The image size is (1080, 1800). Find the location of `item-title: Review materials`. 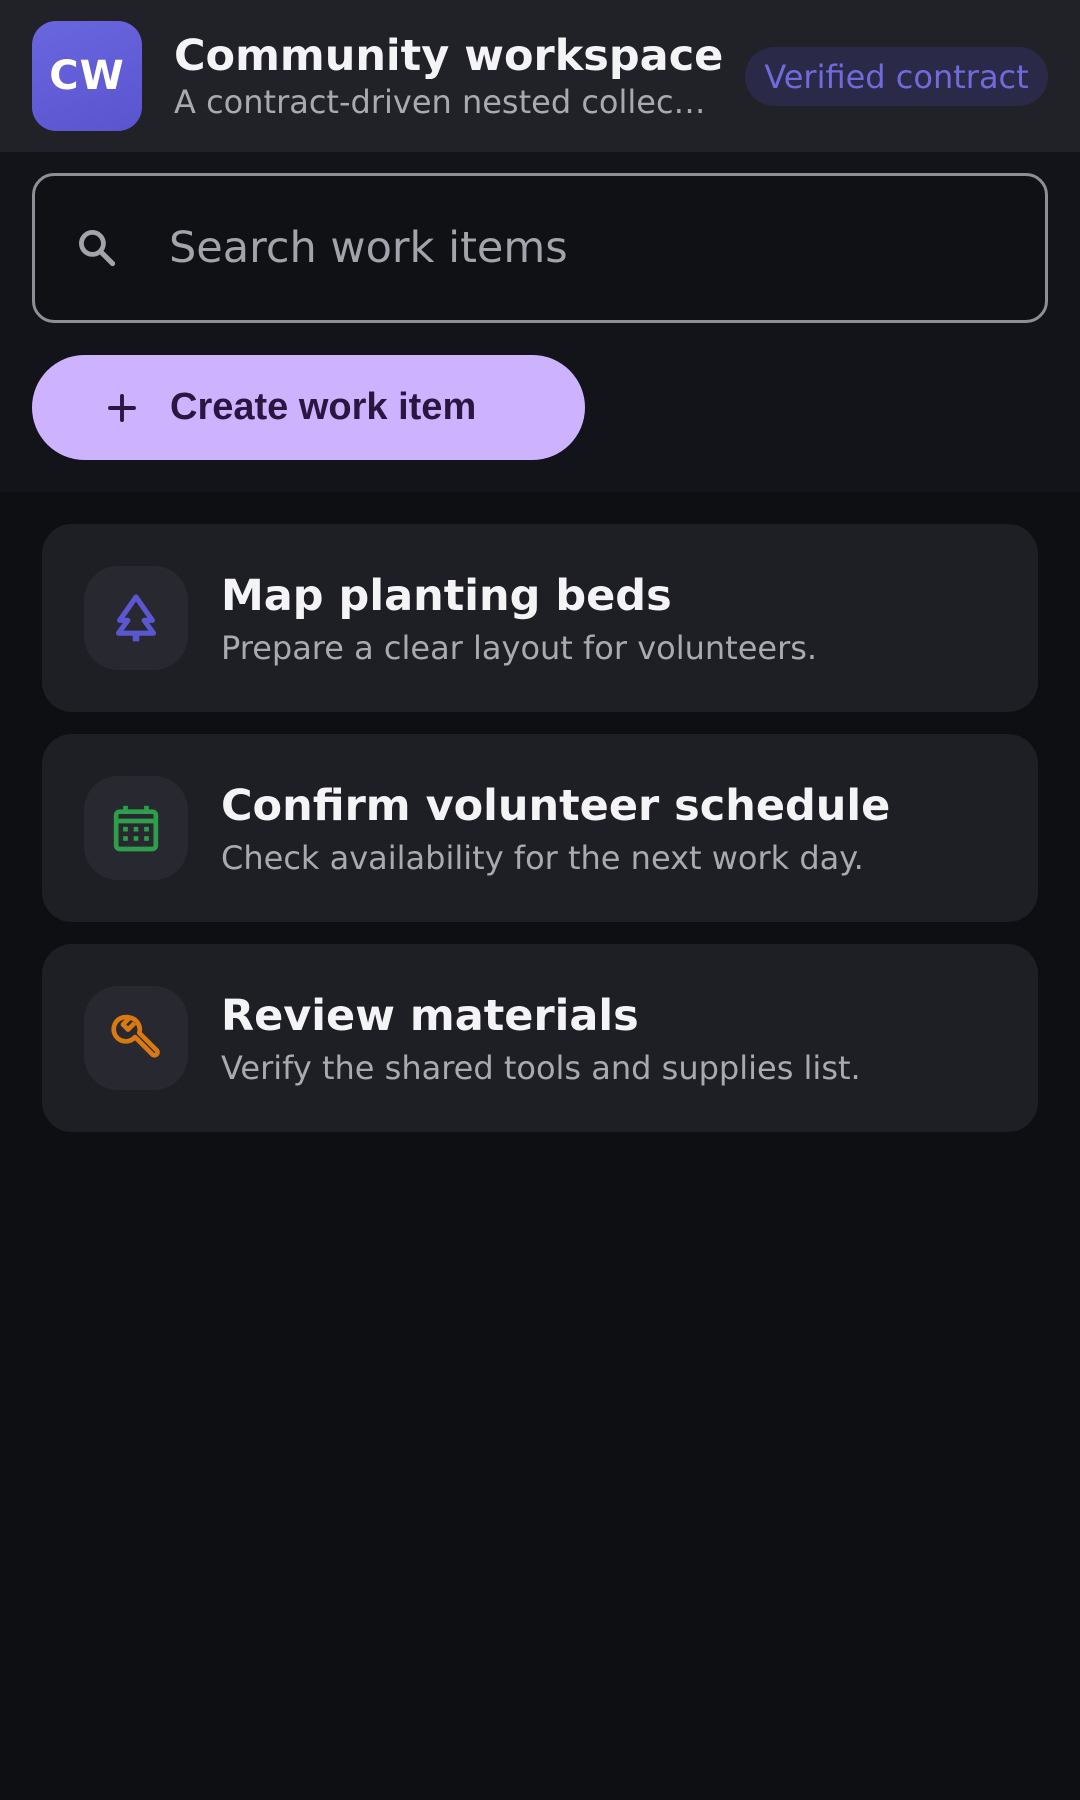

item-title: Review materials is located at coordinates (430, 1016).